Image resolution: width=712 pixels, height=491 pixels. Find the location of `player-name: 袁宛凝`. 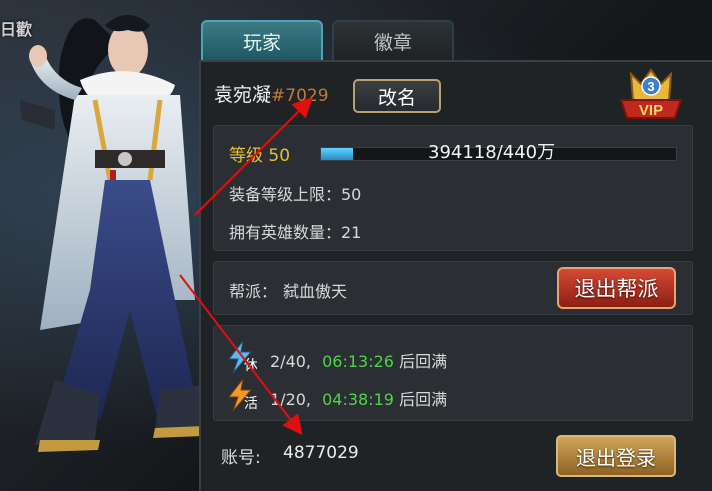

player-name: 袁宛凝 is located at coordinates (243, 95).